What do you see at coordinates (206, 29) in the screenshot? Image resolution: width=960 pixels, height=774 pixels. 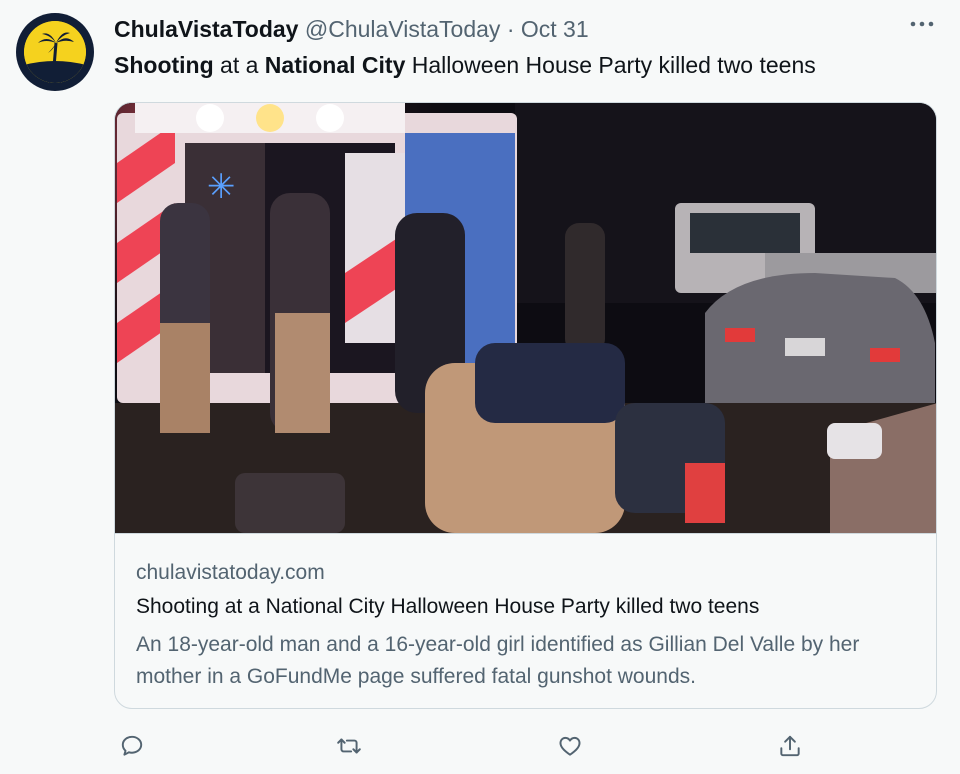 I see `display-name: ChulaVistaToday` at bounding box center [206, 29].